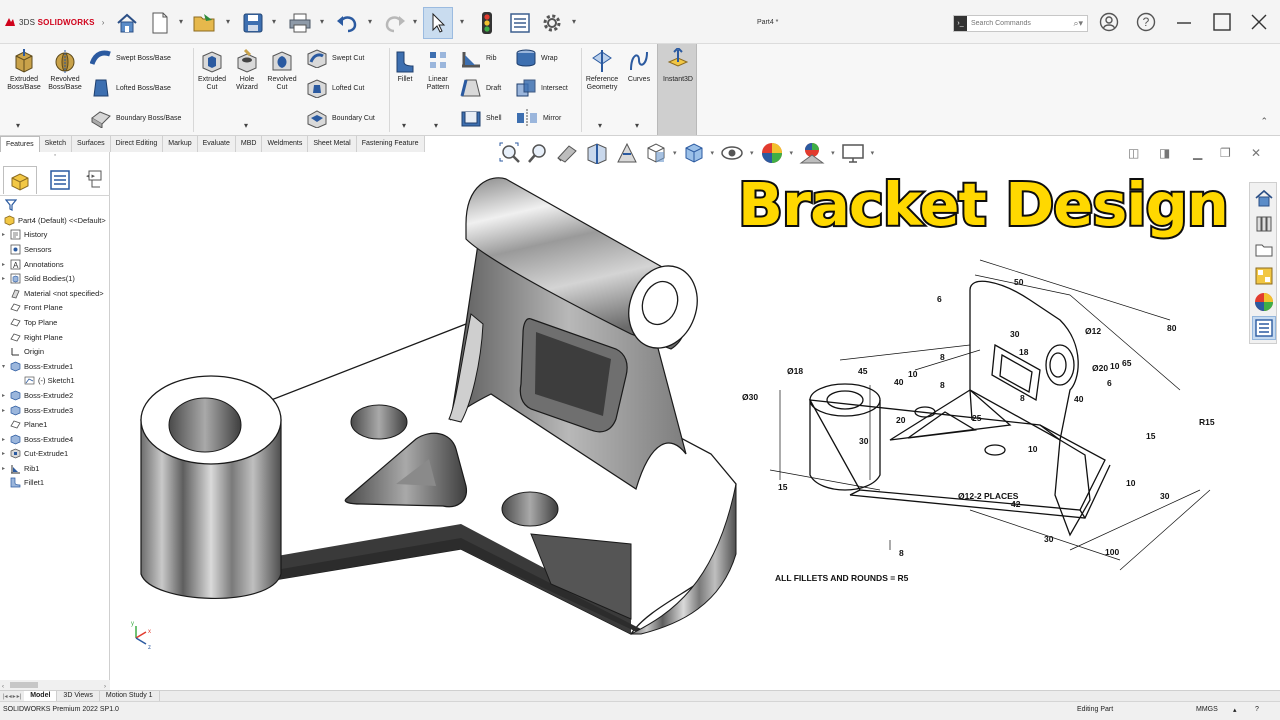 The height and width of the screenshot is (720, 1280). I want to click on configuration-manager-tab, so click(95, 180).